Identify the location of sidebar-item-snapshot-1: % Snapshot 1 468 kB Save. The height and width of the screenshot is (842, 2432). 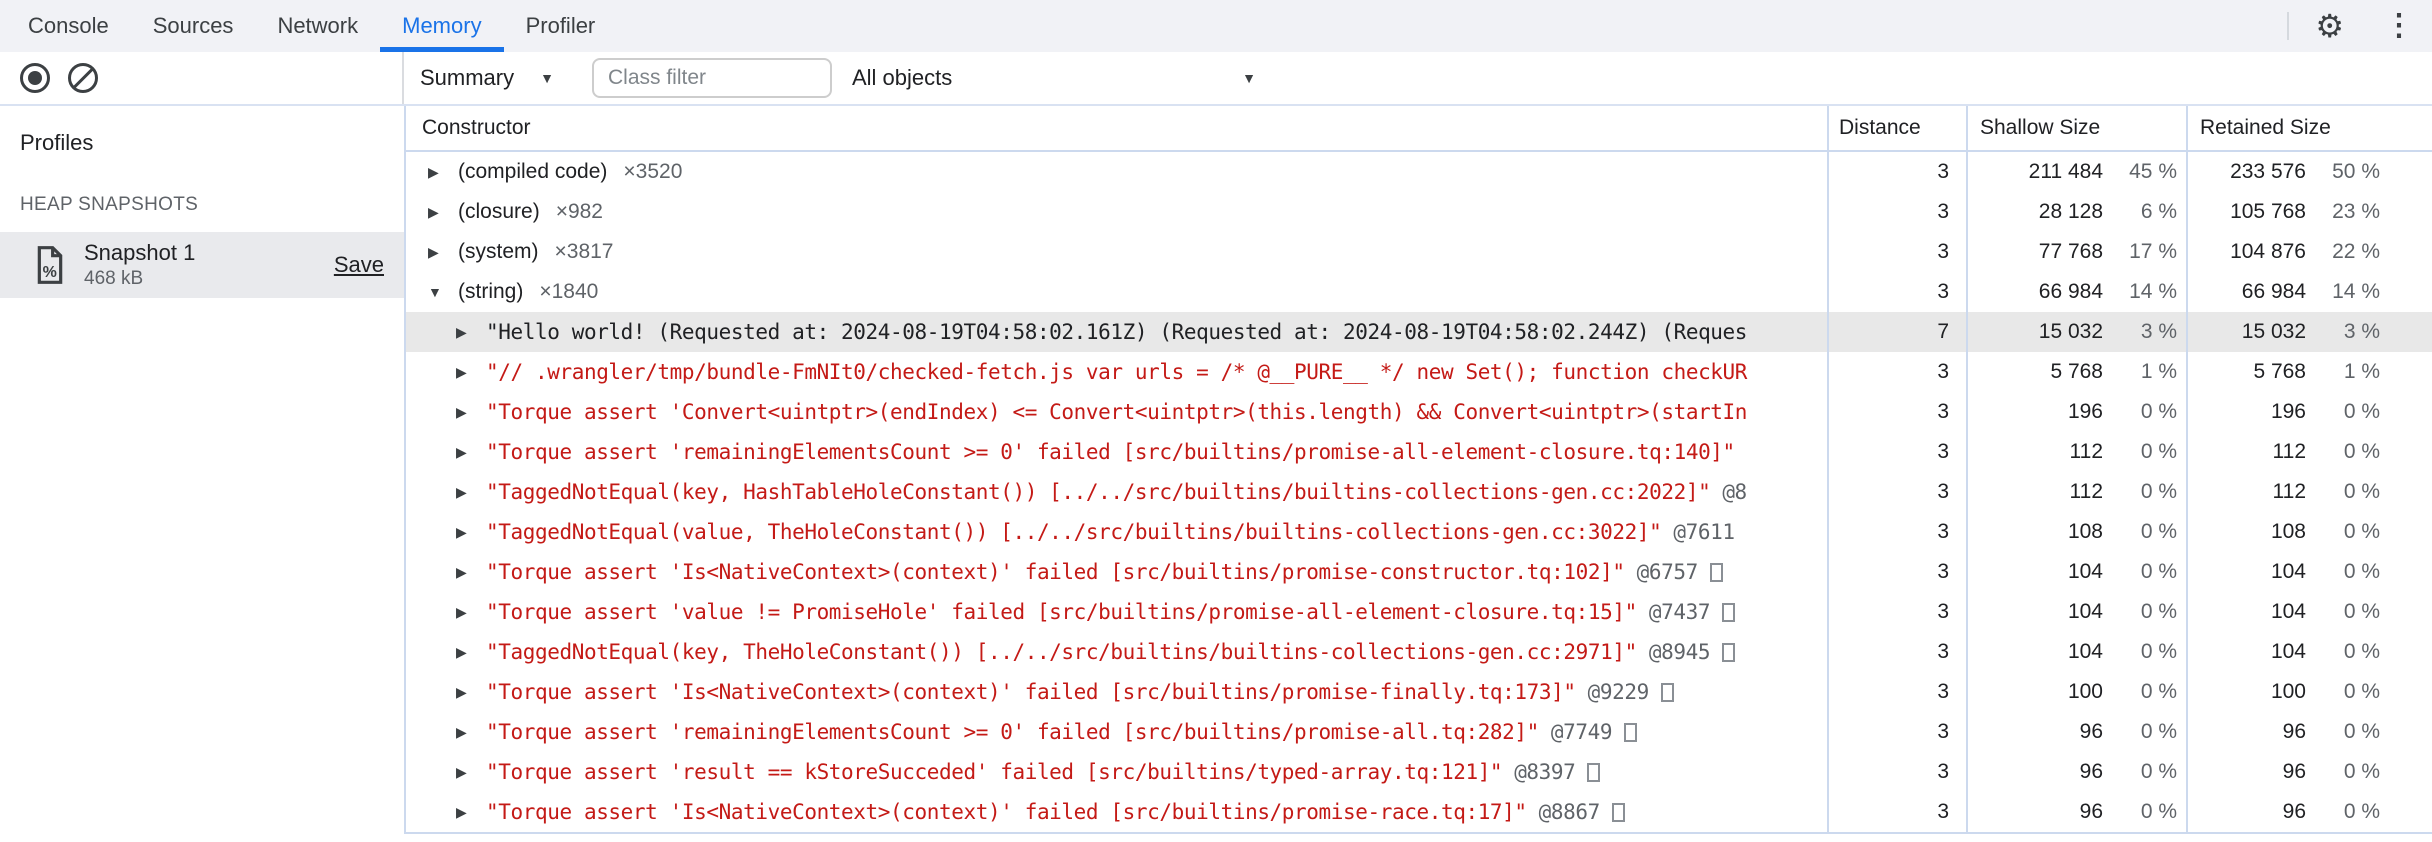
(202, 265).